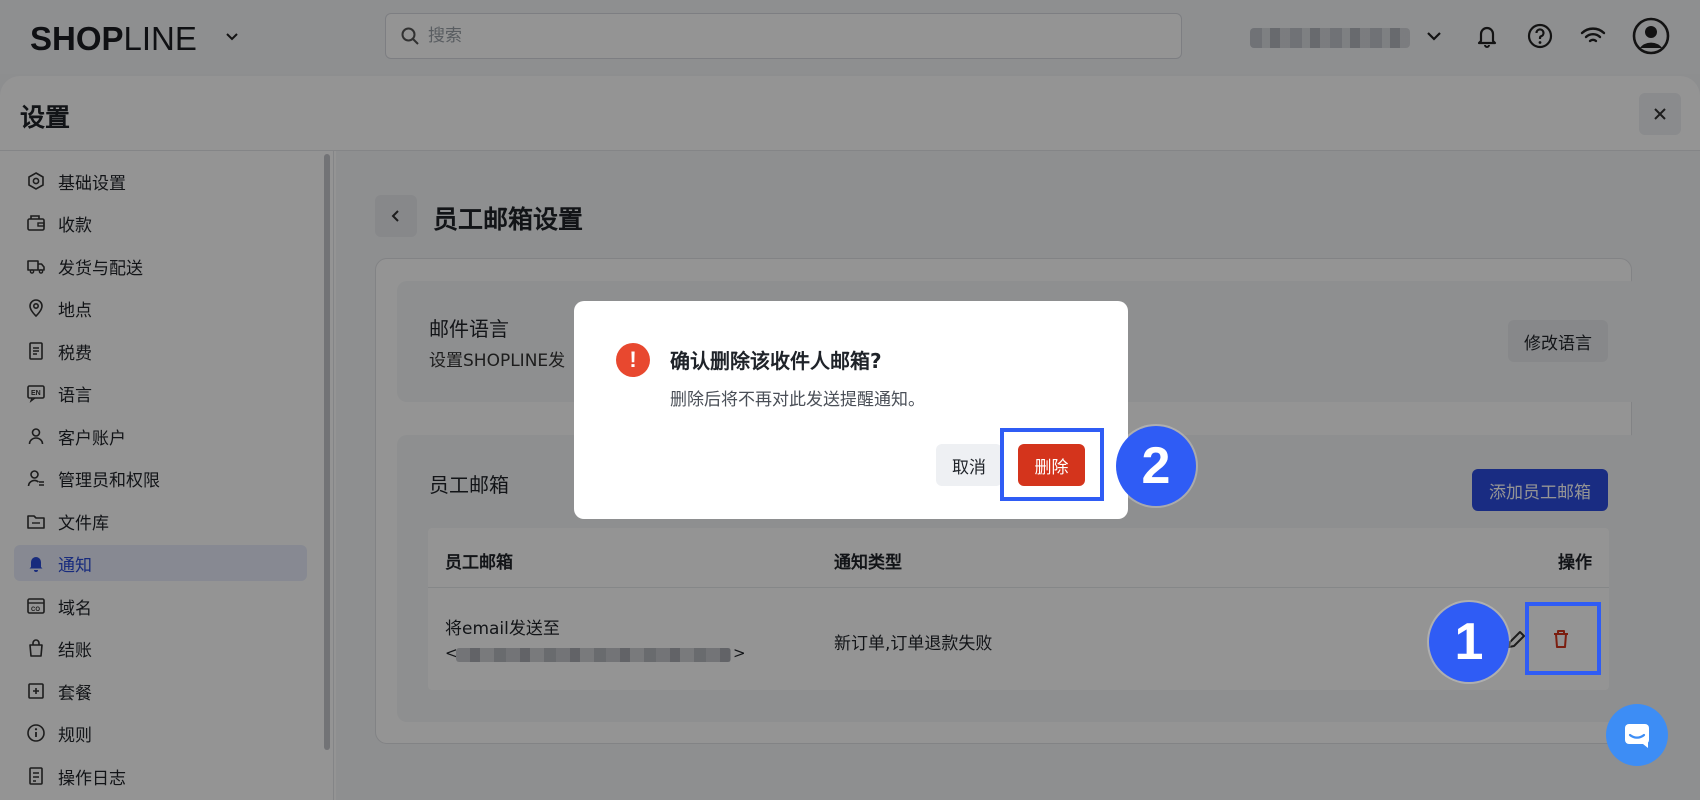  I want to click on highlight-box-delete-confirm, so click(1052, 464).